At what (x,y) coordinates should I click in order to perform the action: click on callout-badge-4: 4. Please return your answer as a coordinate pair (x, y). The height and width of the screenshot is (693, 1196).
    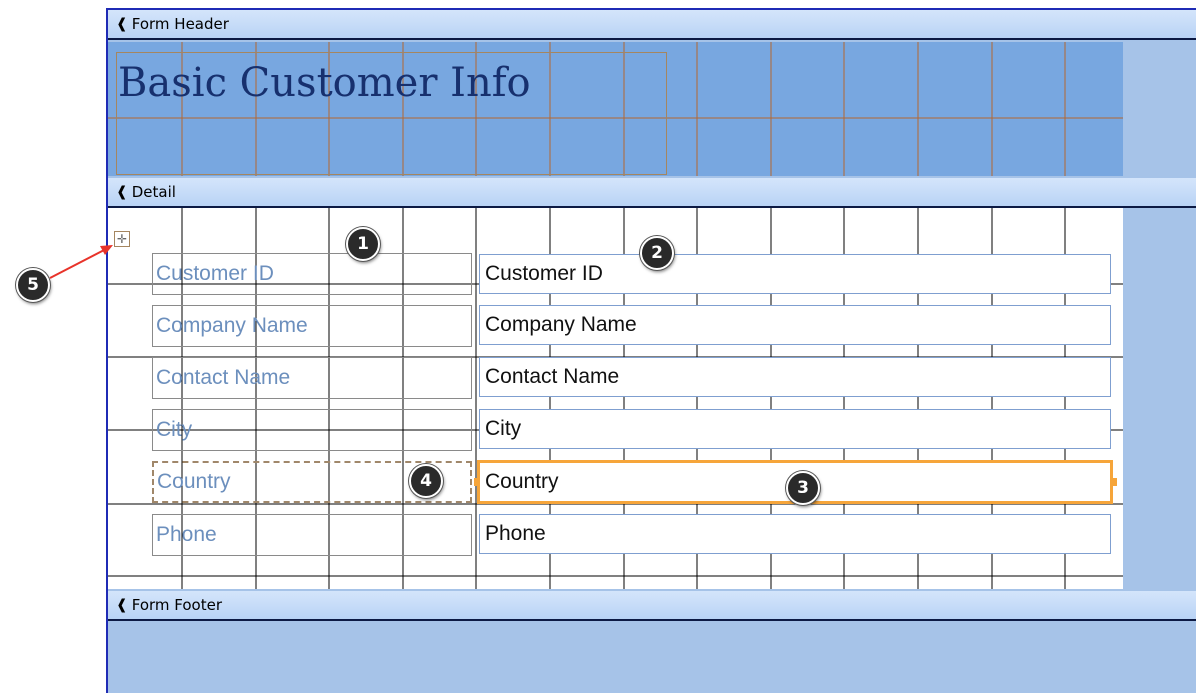
    Looking at the image, I should click on (426, 481).